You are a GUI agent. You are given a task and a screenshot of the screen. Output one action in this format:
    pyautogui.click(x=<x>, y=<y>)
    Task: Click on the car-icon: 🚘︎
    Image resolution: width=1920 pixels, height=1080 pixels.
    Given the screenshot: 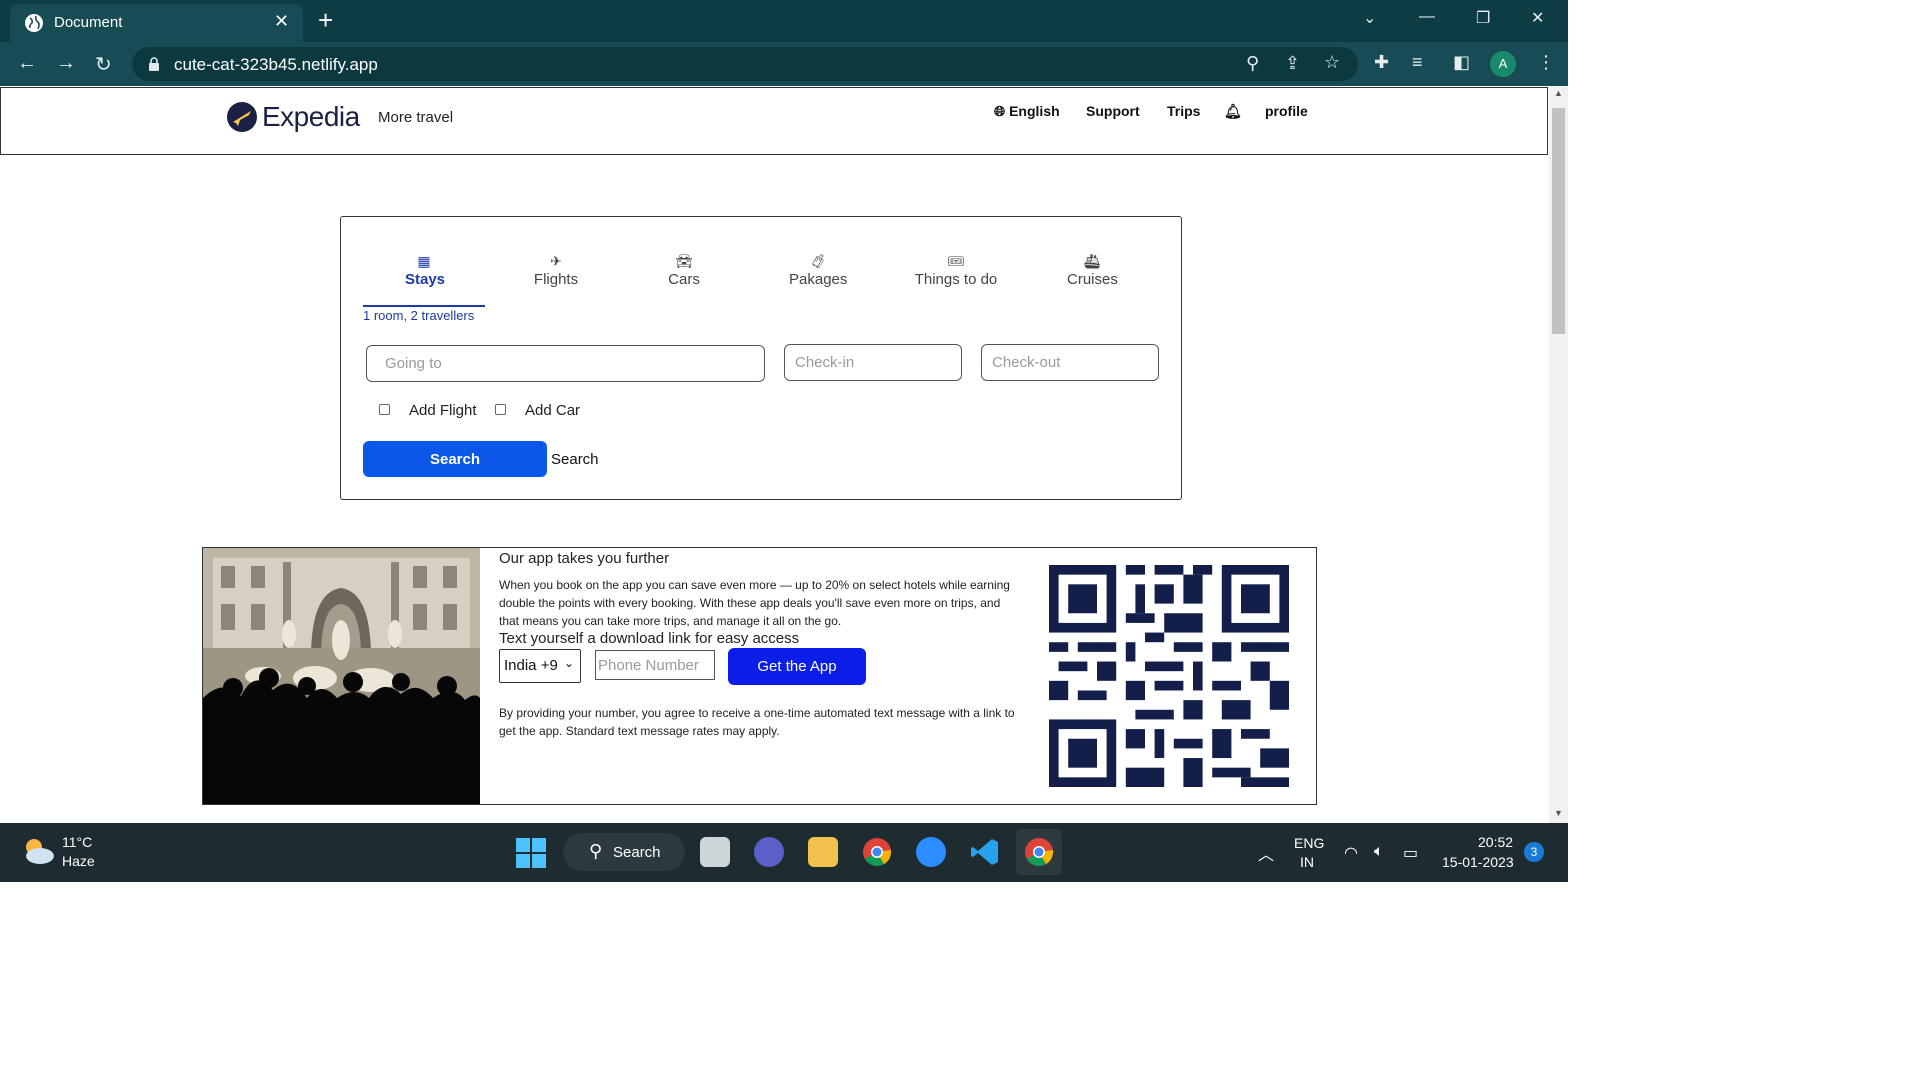 What is the action you would take?
    pyautogui.click(x=684, y=261)
    